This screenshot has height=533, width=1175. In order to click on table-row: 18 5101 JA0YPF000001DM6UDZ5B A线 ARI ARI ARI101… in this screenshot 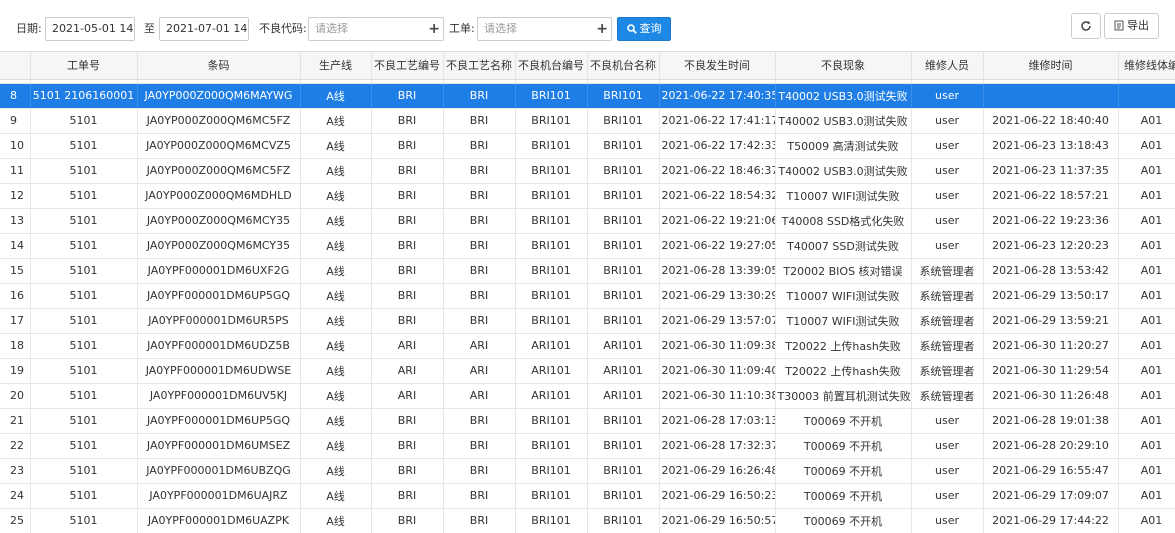, I will do `click(587, 346)`.